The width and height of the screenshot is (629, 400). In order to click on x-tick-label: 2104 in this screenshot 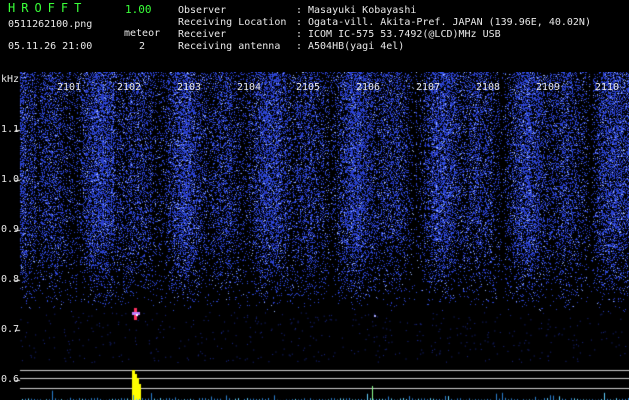, I will do `click(249, 87)`.